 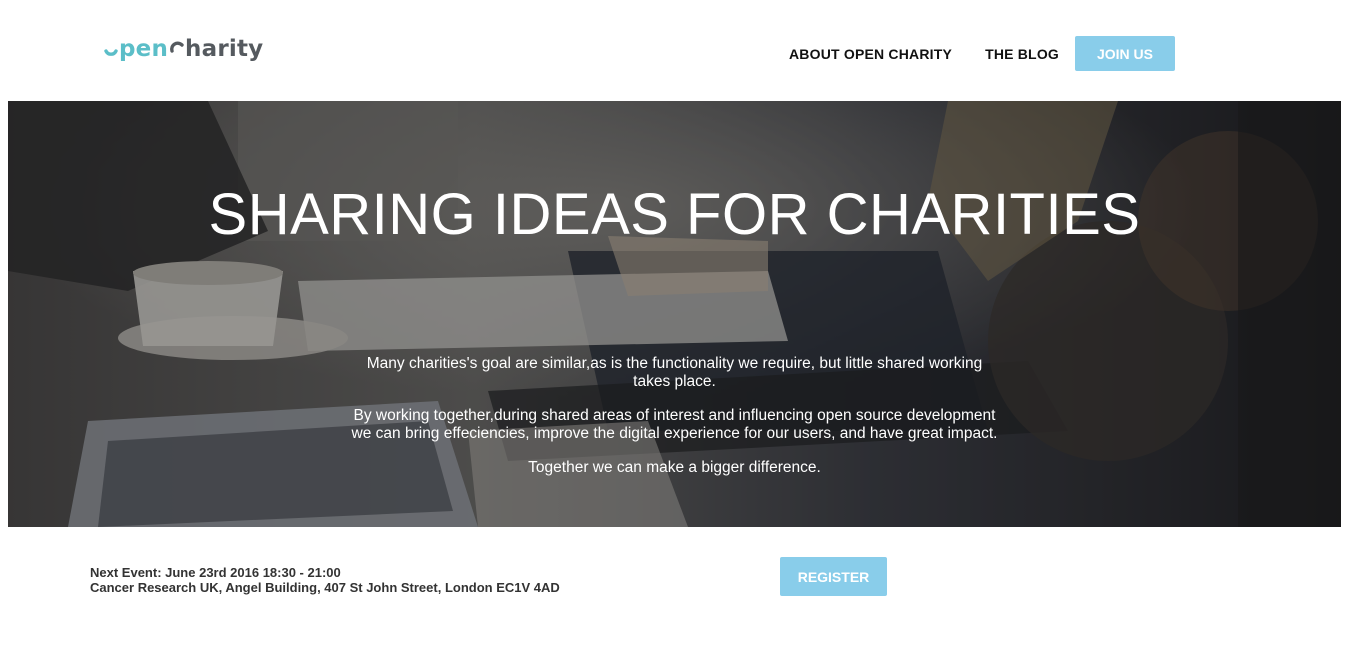 I want to click on event-date-line: Next Event: June 23rd 2016 18:30 - 21:00, so click(x=215, y=572).